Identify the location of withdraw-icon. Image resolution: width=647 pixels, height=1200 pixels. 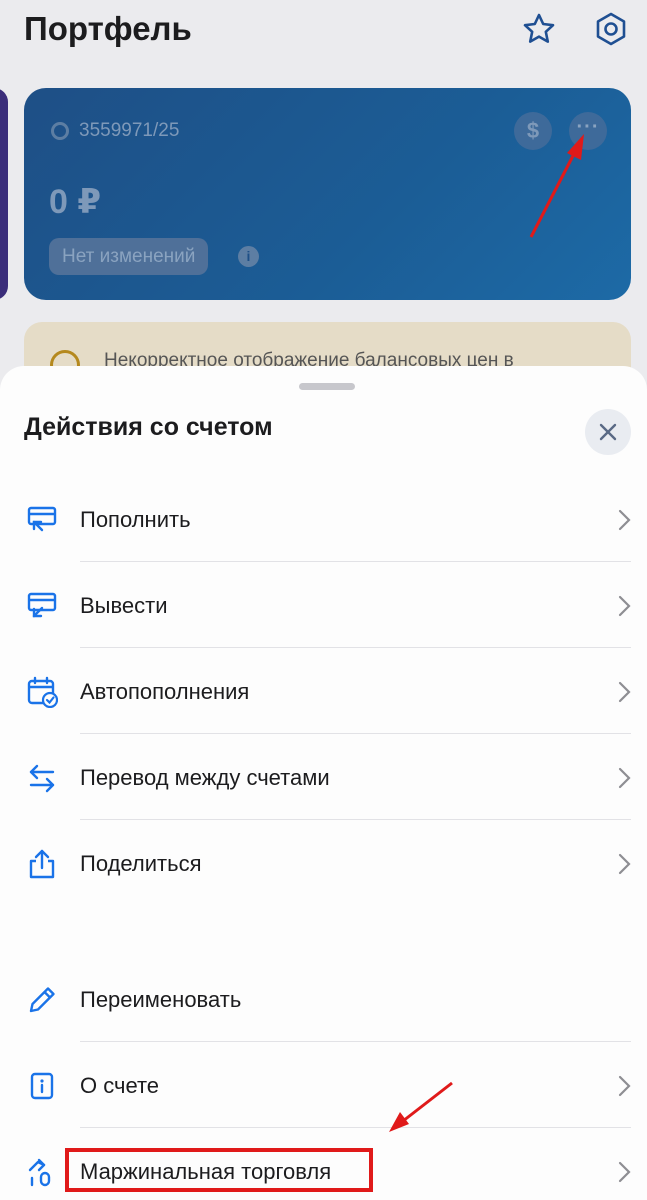
(42, 605).